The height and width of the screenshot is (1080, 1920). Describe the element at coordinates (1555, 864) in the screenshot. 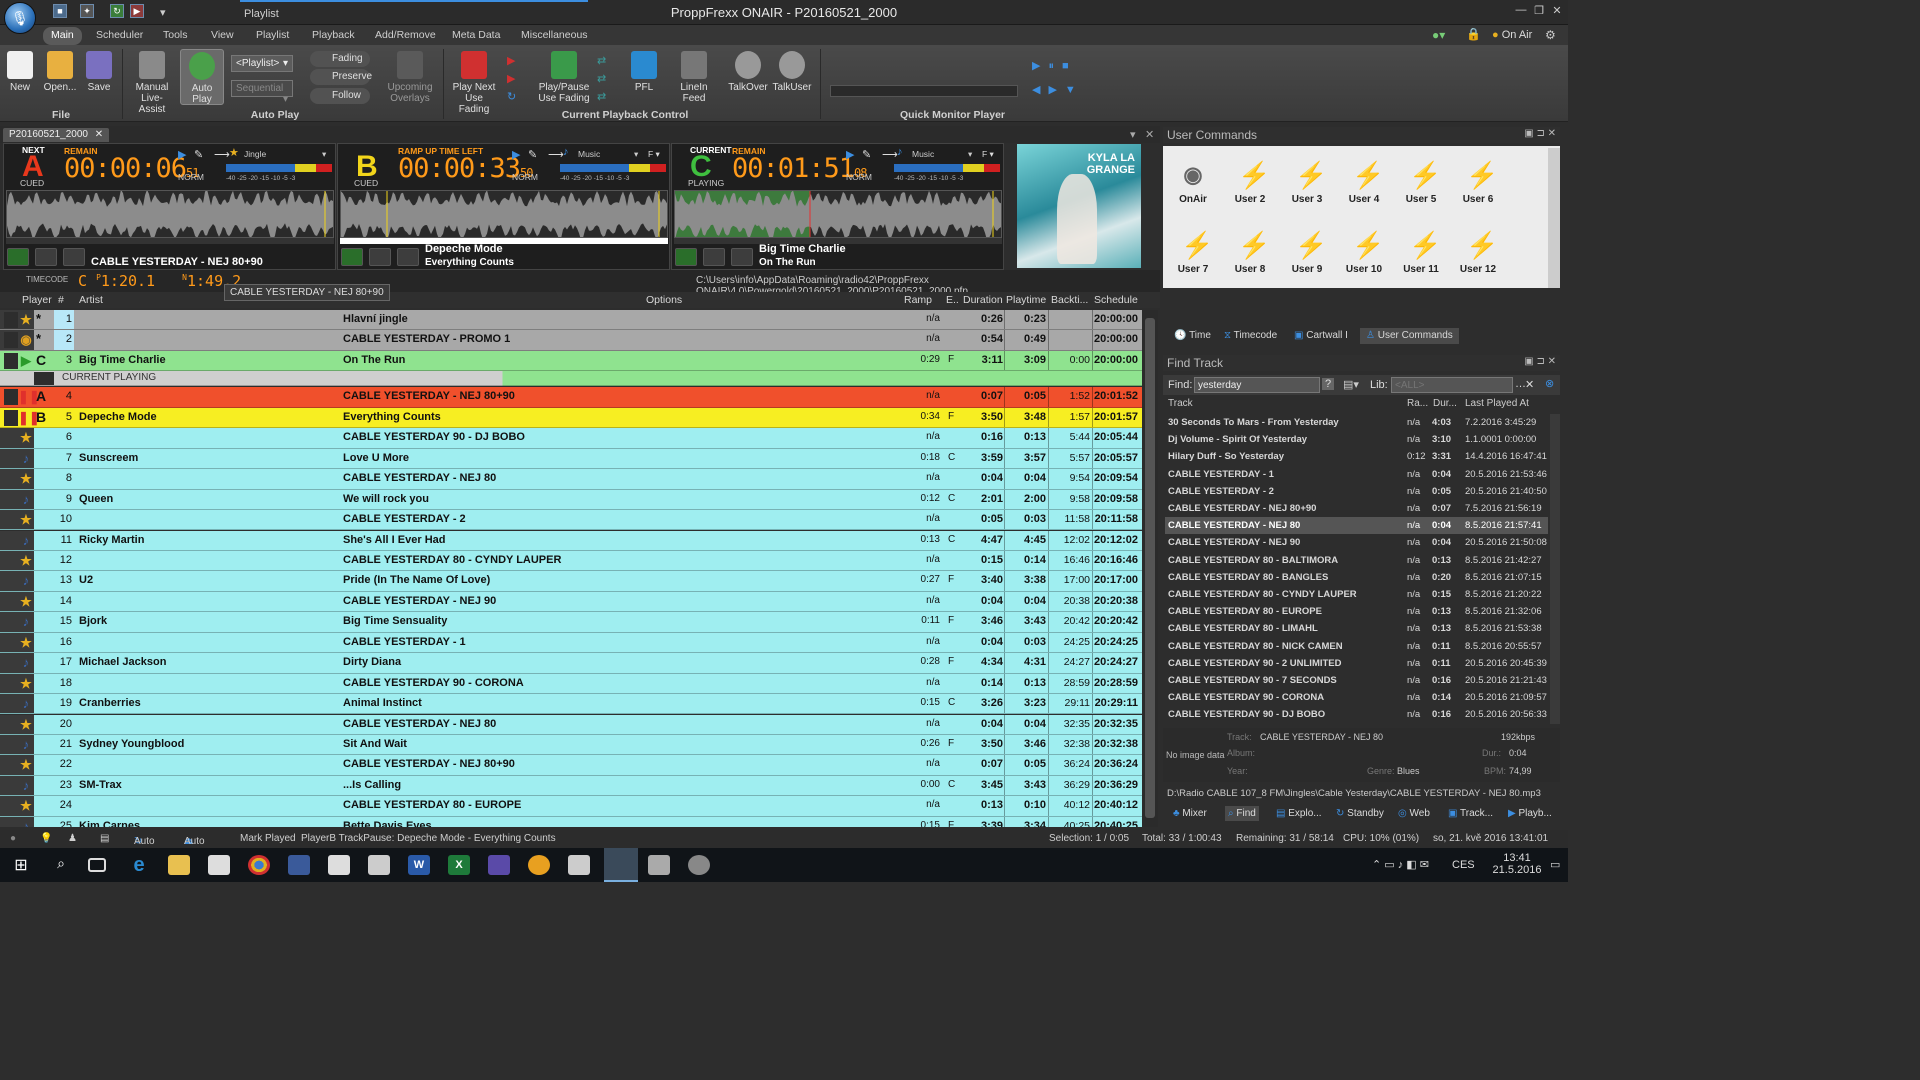

I see `notifications-icon: ▭` at that location.